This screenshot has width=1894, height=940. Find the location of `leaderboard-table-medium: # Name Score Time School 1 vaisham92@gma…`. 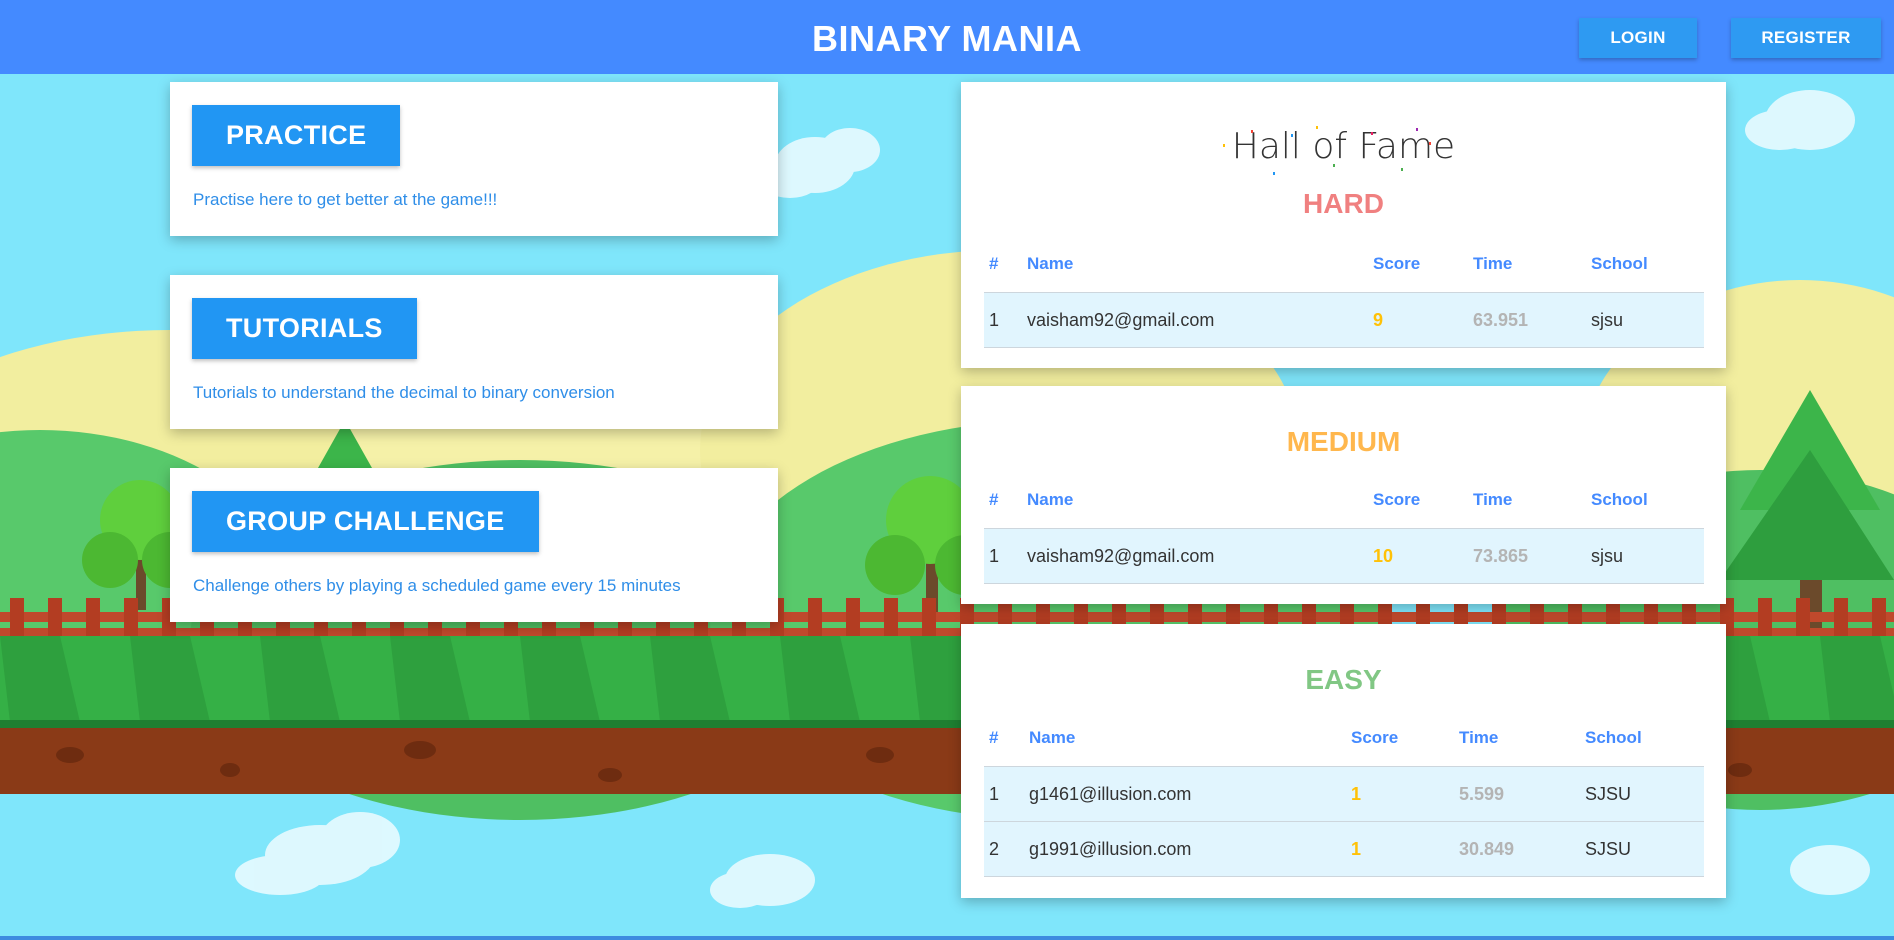

leaderboard-table-medium: # Name Score Time School 1 vaisham92@gma… is located at coordinates (1344, 528).